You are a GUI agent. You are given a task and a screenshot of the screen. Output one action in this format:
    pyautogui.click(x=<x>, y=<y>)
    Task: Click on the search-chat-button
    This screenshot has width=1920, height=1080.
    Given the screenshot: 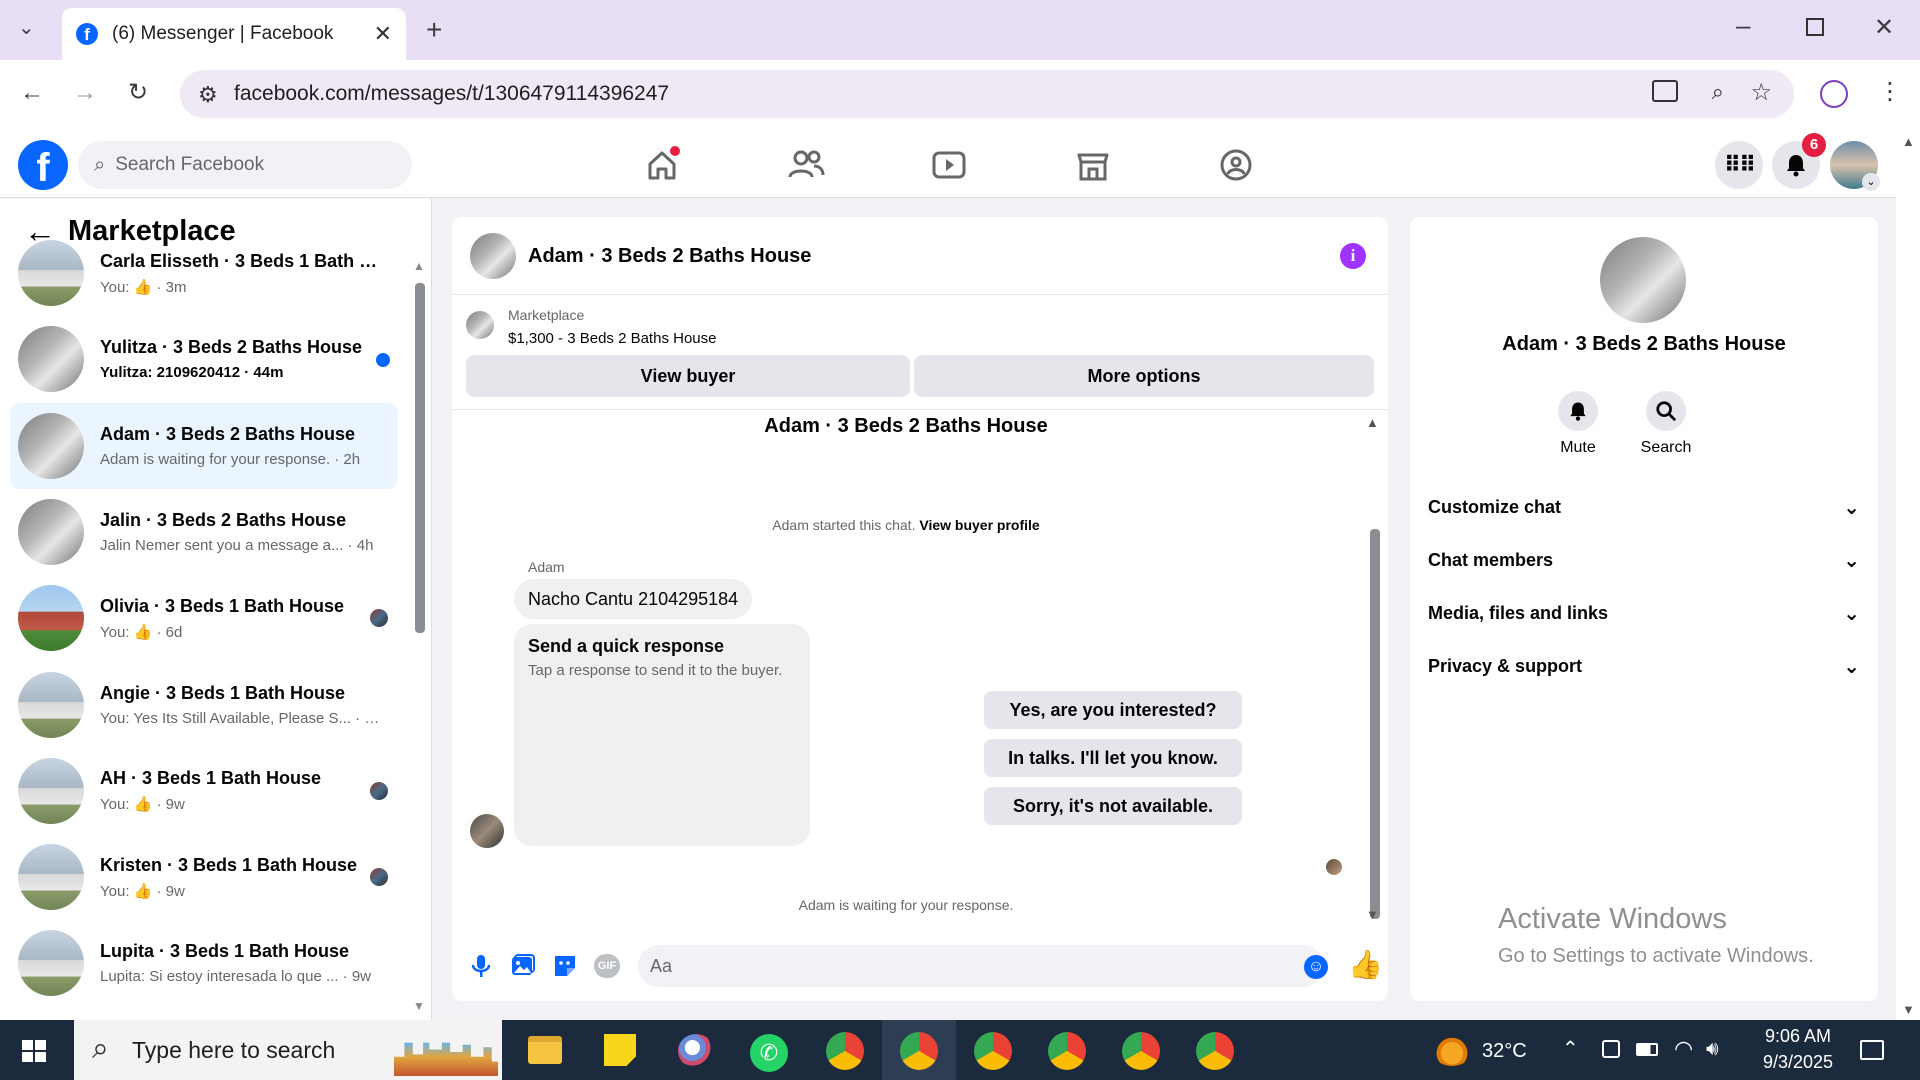 What is the action you would take?
    pyautogui.click(x=1666, y=411)
    